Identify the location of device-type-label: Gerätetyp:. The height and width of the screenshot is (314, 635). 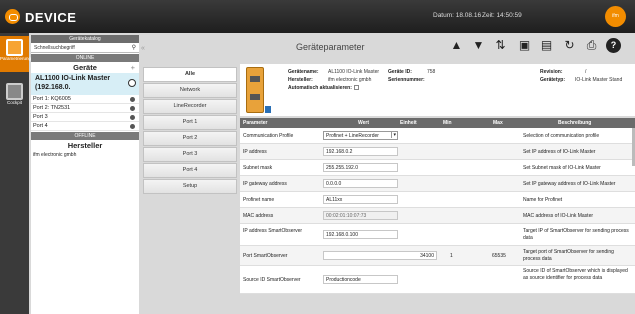
(553, 80).